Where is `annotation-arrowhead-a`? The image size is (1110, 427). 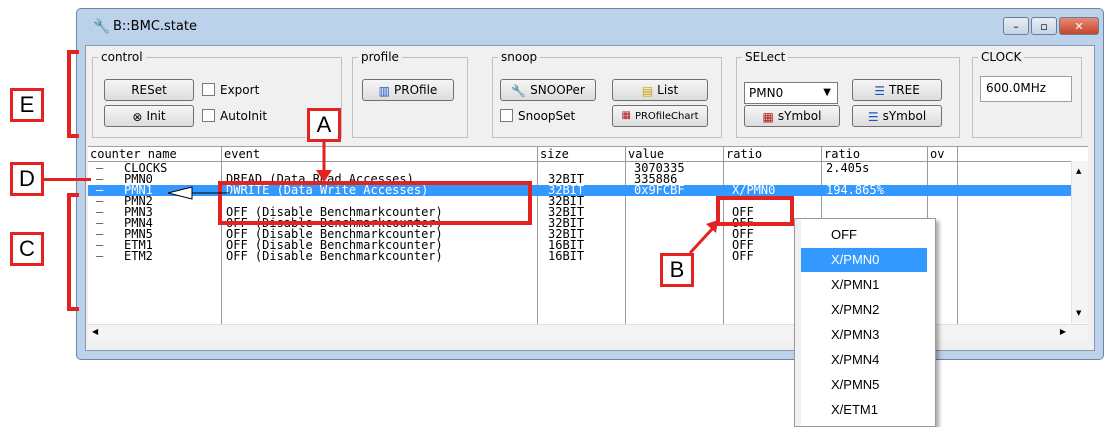
annotation-arrowhead-a is located at coordinates (324, 176).